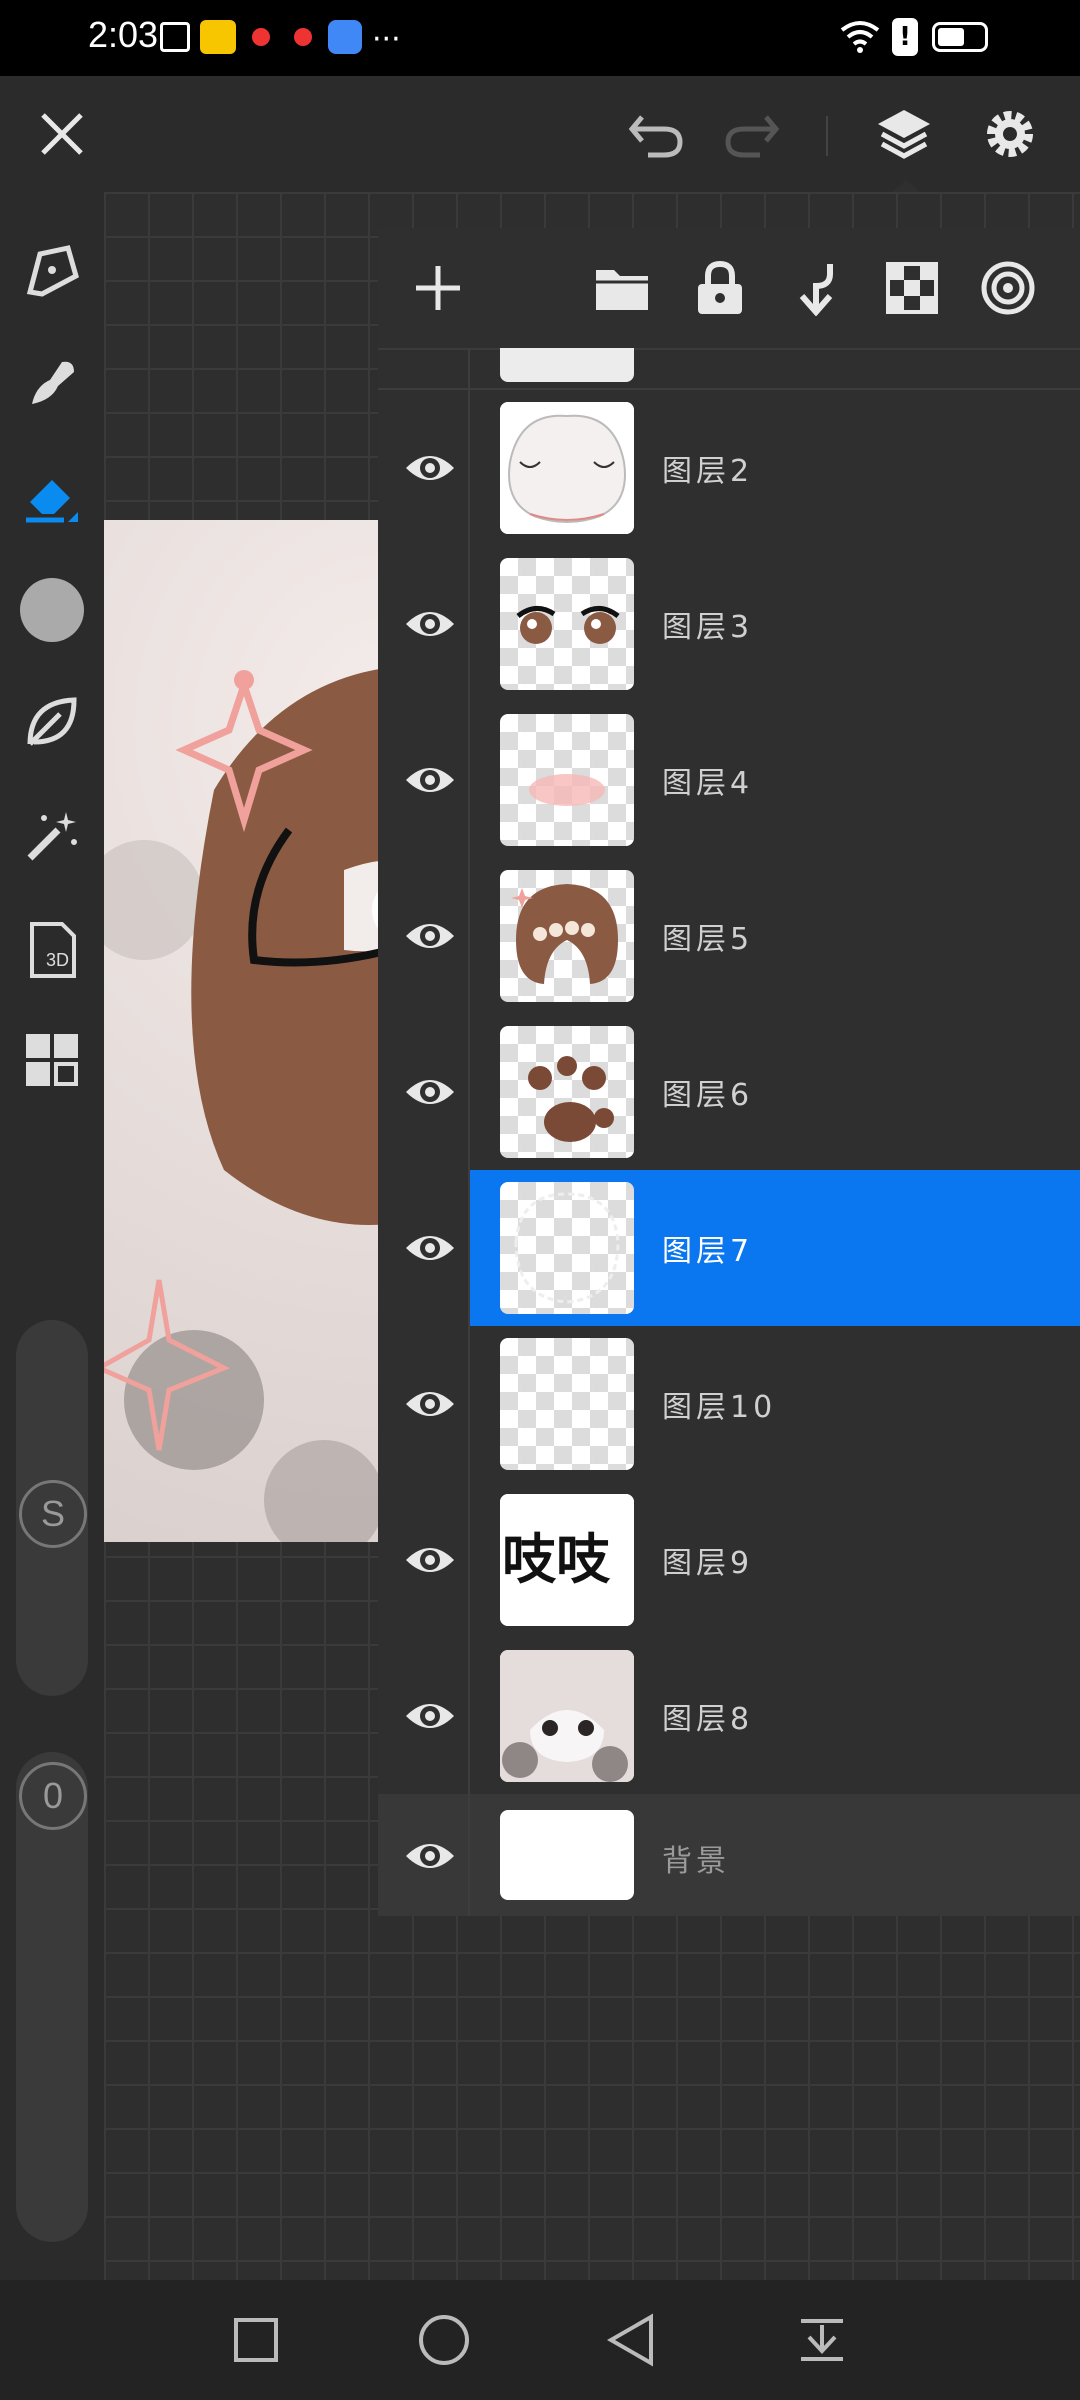 Image resolution: width=1080 pixels, height=2400 pixels. I want to click on layer-row: 背景, so click(729, 1855).